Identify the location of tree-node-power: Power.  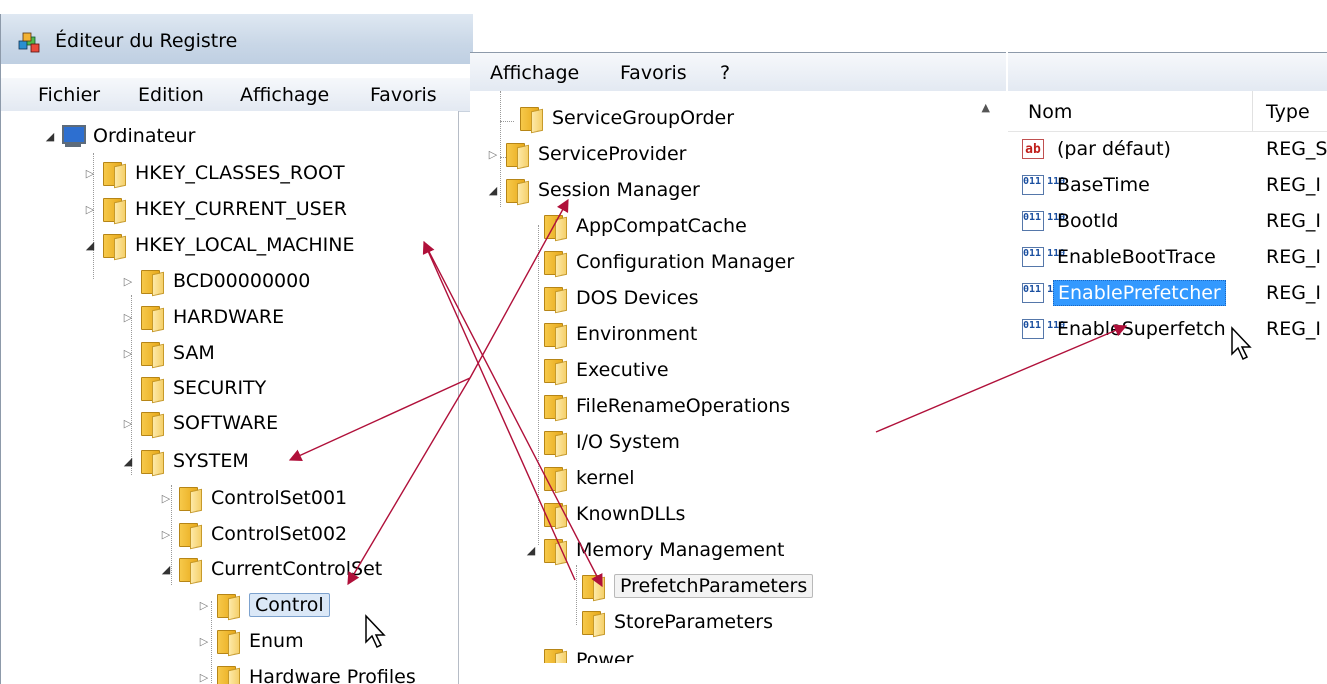
(585, 653).